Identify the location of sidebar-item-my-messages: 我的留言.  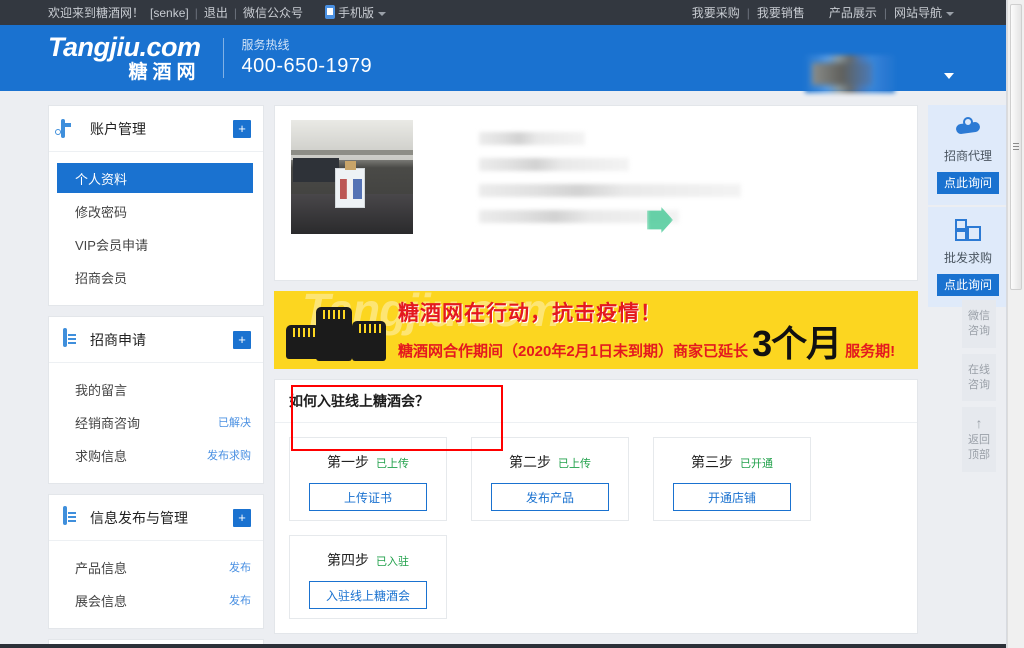
(156, 389).